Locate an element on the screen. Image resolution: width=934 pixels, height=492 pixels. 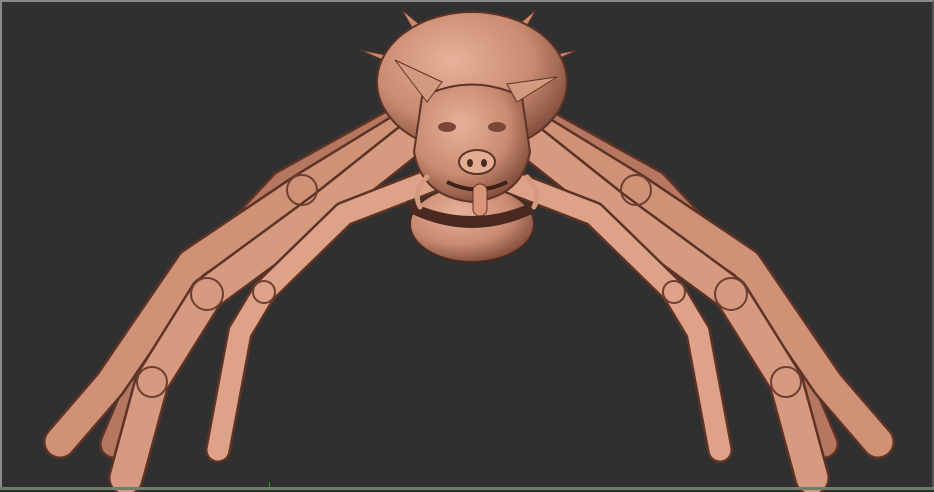
snout is located at coordinates (477, 162).